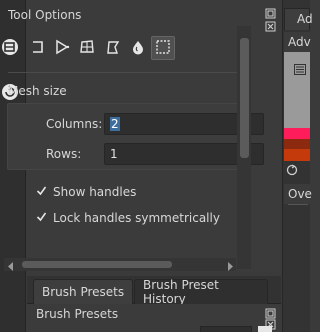 Image resolution: width=320 pixels, height=332 pixels. Describe the element at coordinates (94, 192) in the screenshot. I see `show-handles-label: Show handles` at that location.